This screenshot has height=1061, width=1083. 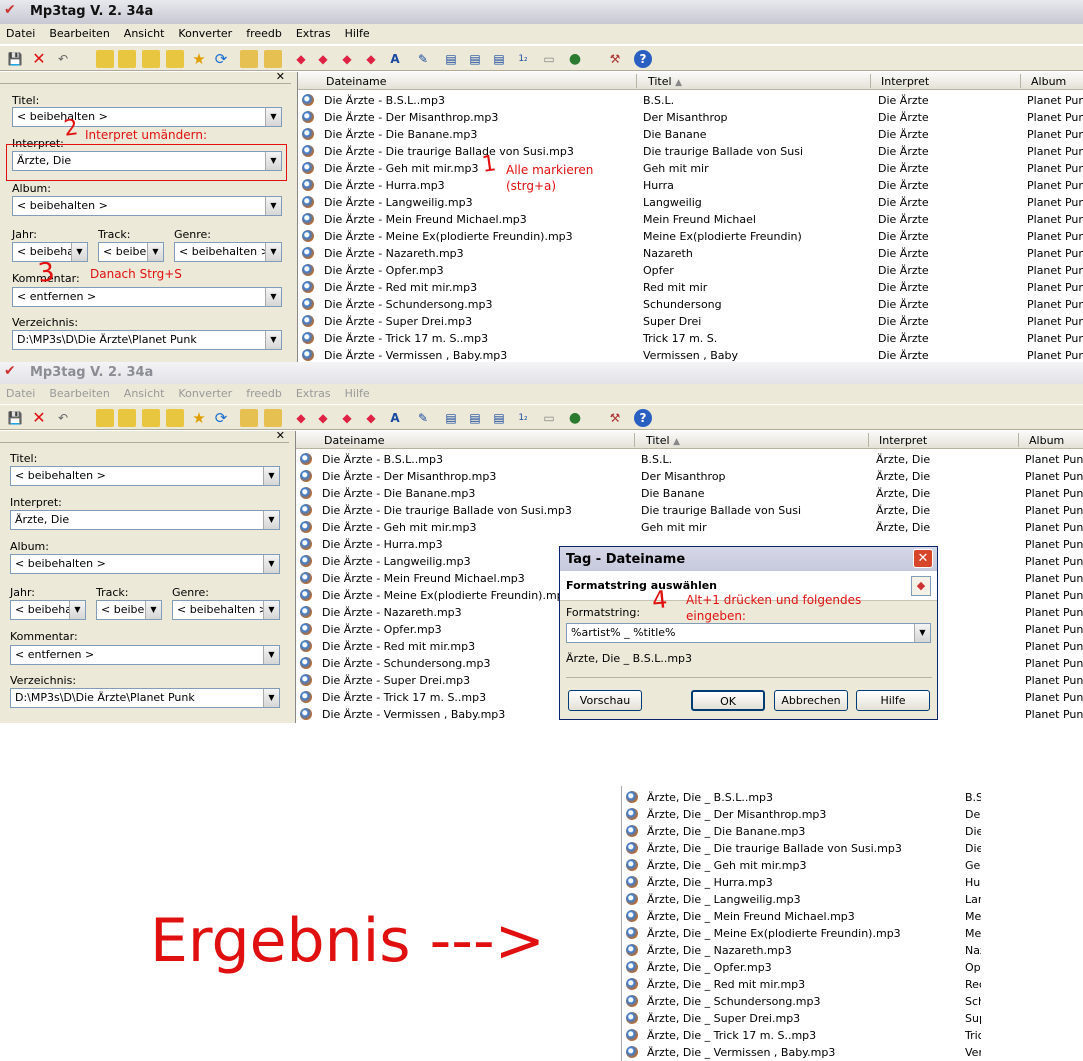 I want to click on table-row: Ärzte, Die _ Schundersong.mp3 Sch, so click(x=801, y=1001).